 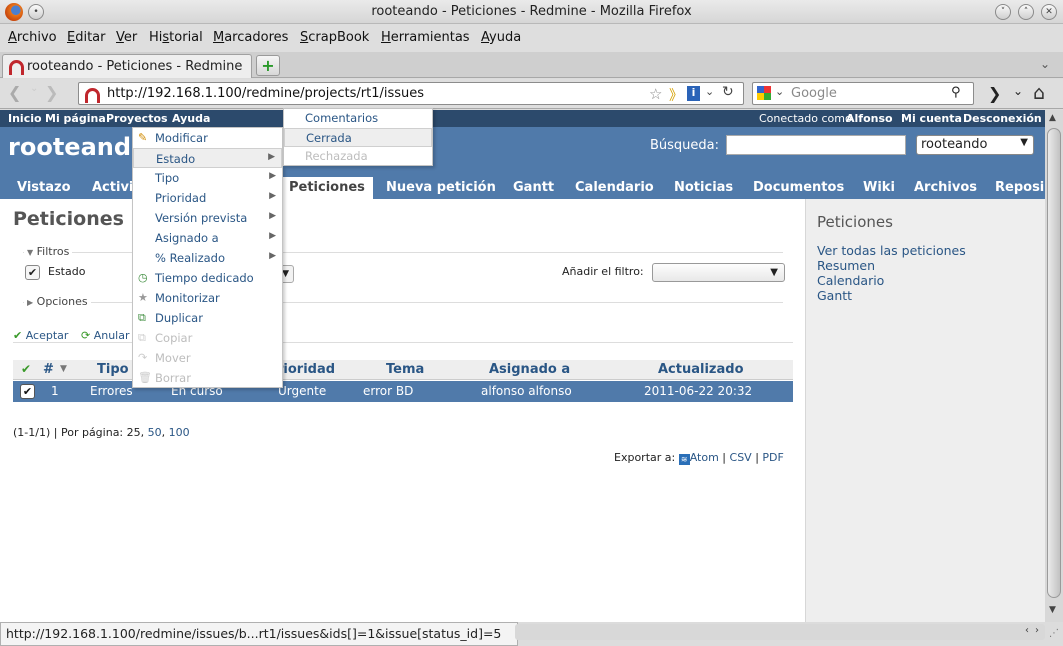 I want to click on context-item-modificar: ✎ Modificar, so click(x=207, y=138).